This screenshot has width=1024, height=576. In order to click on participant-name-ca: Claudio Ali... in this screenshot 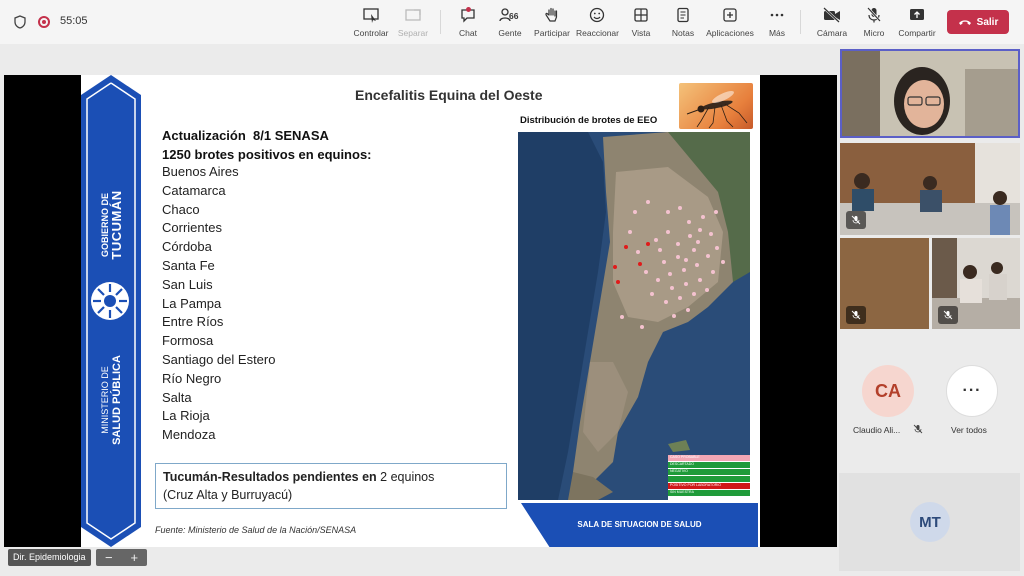, I will do `click(877, 430)`.